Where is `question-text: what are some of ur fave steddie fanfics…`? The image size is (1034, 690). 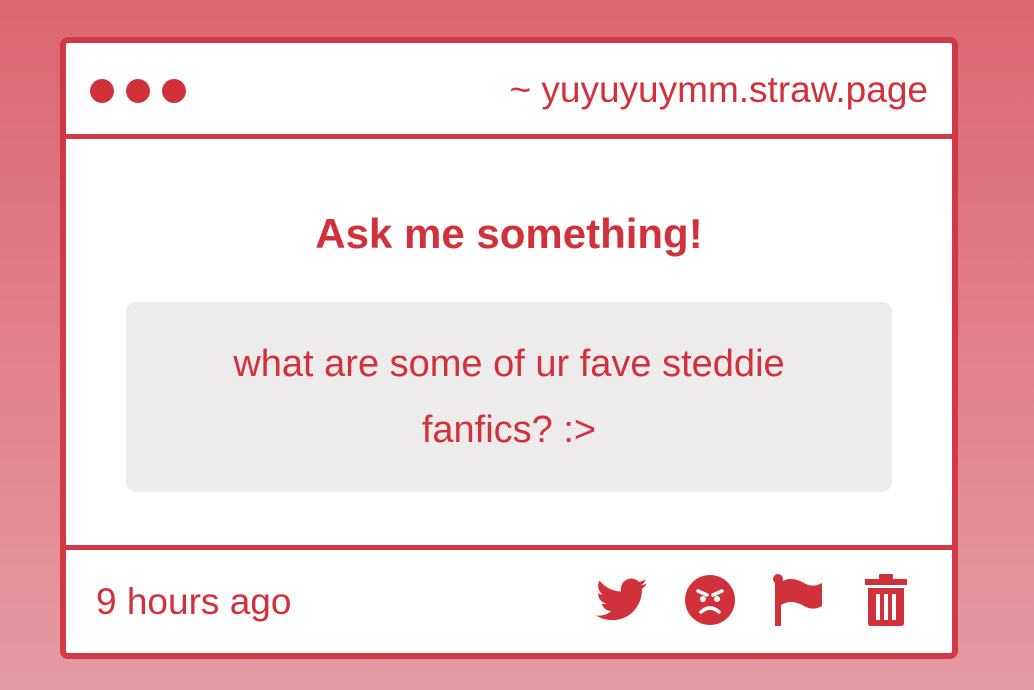 question-text: what are some of ur fave steddie fanfics… is located at coordinates (509, 397).